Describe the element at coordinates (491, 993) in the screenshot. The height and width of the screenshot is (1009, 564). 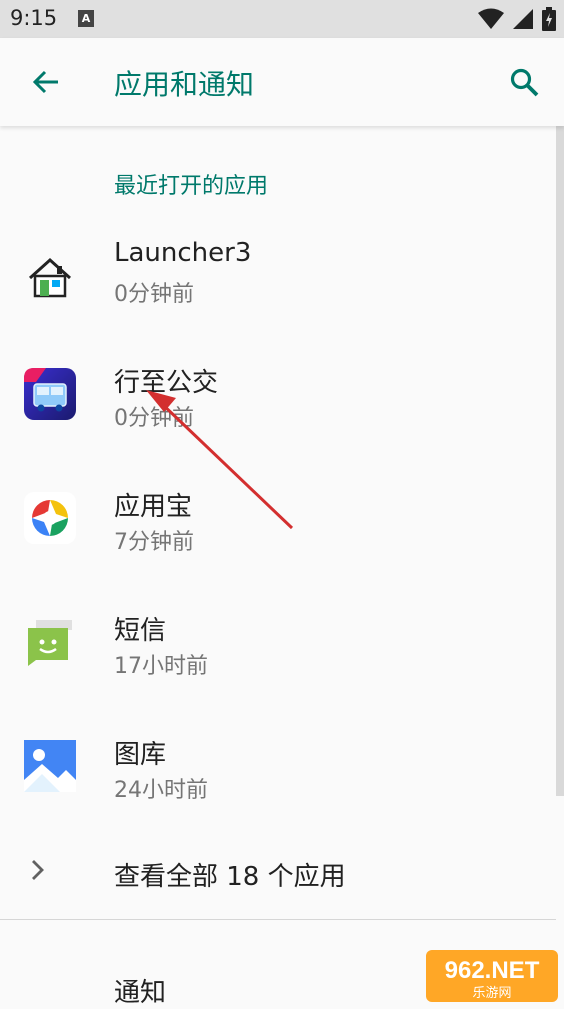
I see `watermark-sub: 乐游网` at that location.